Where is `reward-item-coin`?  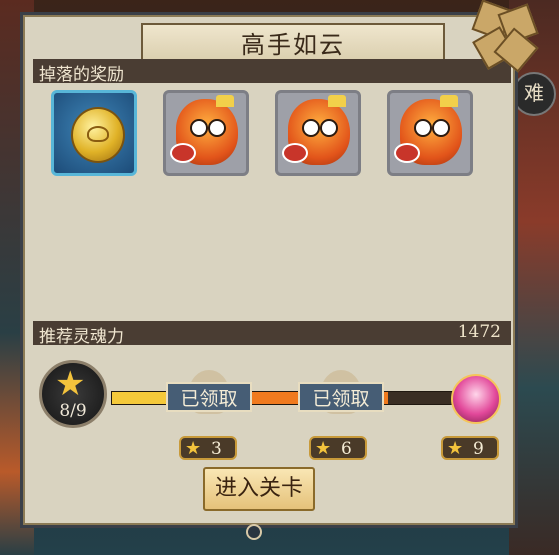
reward-item-coin is located at coordinates (94, 133).